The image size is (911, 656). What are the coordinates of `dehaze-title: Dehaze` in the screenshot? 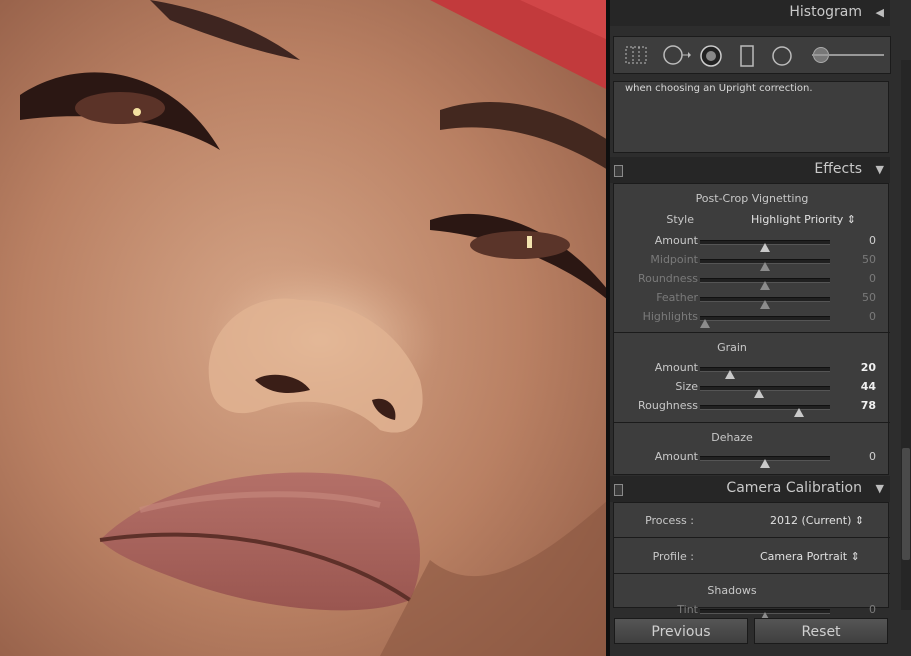 It's located at (732, 437).